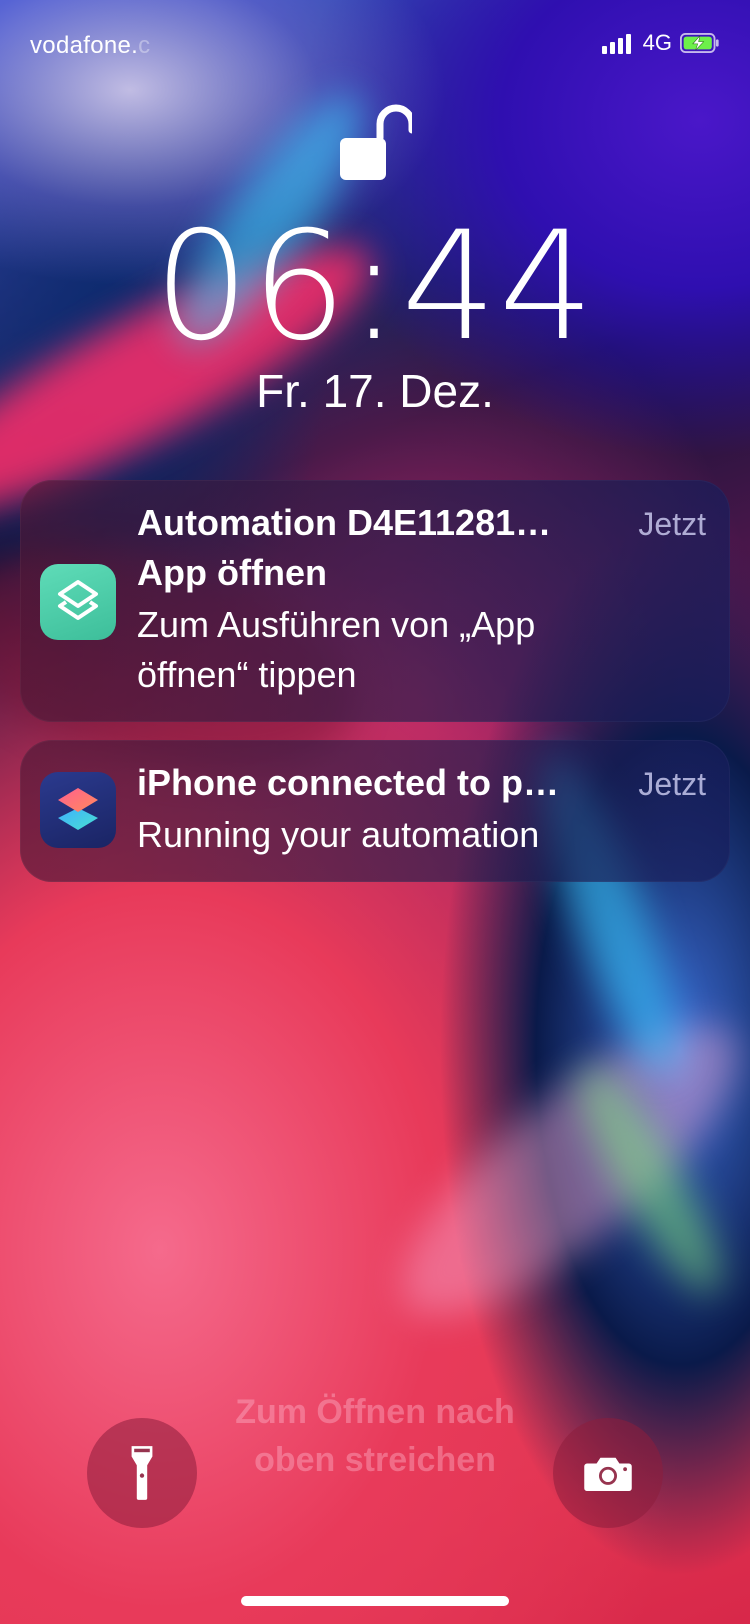 The image size is (750, 1624). Describe the element at coordinates (657, 42) in the screenshot. I see `network-type: 4G` at that location.